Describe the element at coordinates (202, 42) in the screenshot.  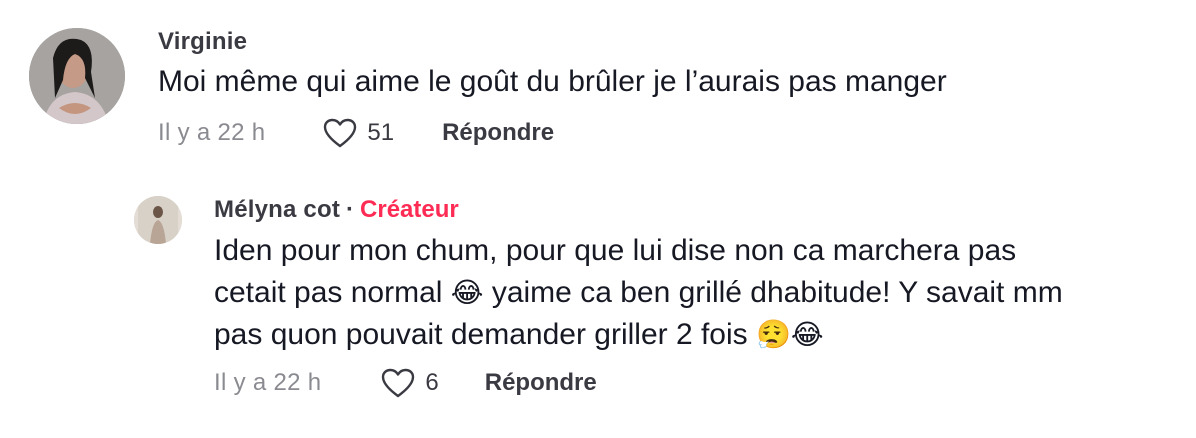
I see `author-name: Virginie` at that location.